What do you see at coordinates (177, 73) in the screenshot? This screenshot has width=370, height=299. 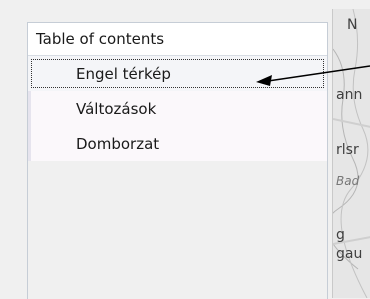 I see `toc-item-engel-terkep: Engel térkép` at bounding box center [177, 73].